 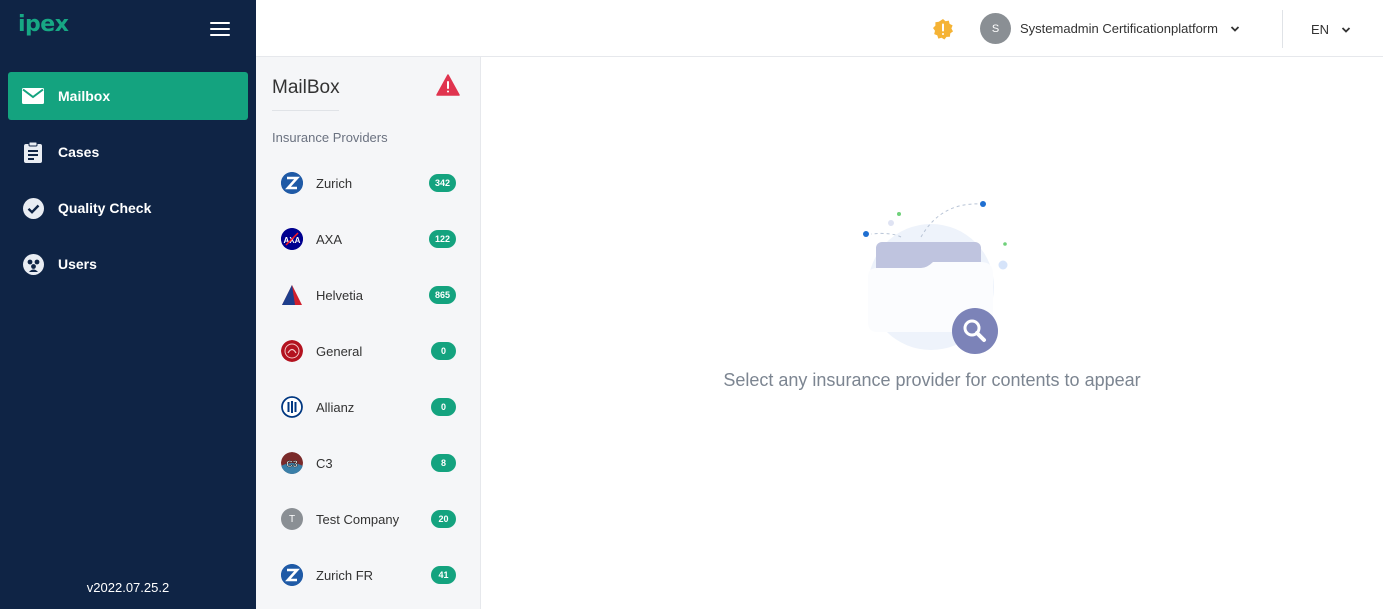 I want to click on menu-toggle-icon, so click(x=220, y=29).